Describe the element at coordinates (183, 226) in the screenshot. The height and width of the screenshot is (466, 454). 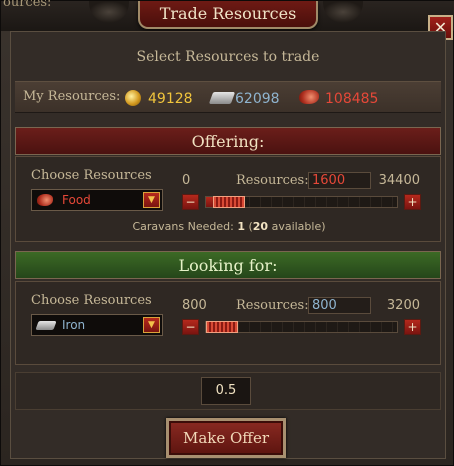
I see `caravans-prefix: Caravans Needed:` at that location.